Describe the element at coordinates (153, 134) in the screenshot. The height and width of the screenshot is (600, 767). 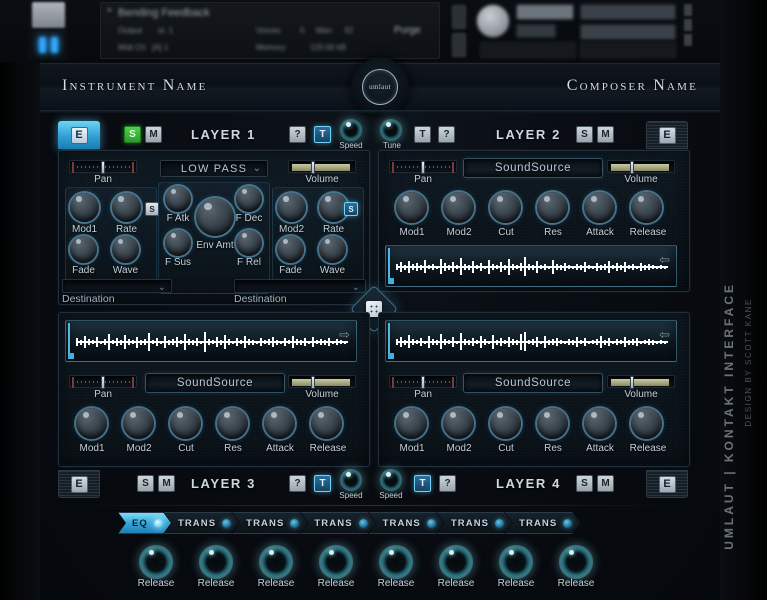
I see `layer1-mute-button: M` at that location.